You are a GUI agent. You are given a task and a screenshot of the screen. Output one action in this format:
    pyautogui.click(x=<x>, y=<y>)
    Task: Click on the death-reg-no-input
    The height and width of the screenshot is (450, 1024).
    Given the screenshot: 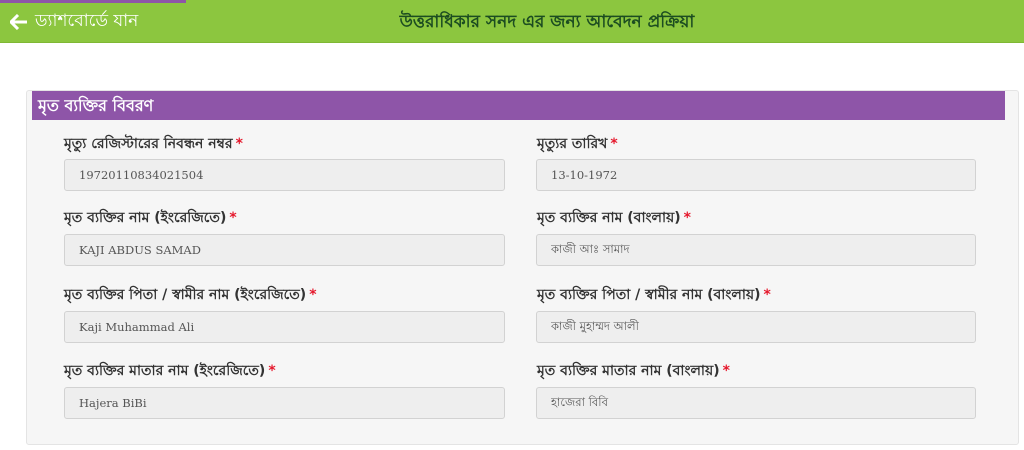 What is the action you would take?
    pyautogui.click(x=284, y=175)
    